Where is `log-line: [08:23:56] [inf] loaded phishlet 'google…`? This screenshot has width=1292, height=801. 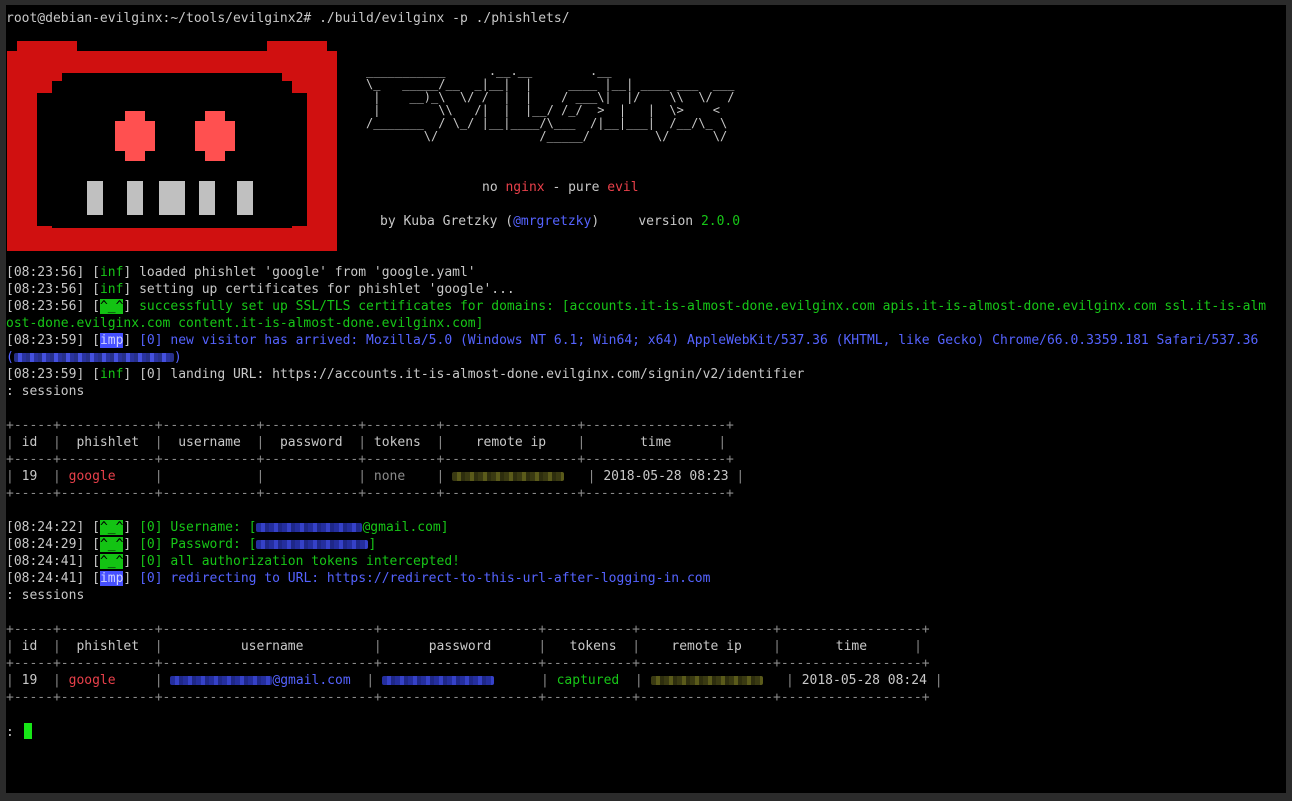 log-line: [08:23:56] [inf] loaded phishlet 'google… is located at coordinates (241, 272).